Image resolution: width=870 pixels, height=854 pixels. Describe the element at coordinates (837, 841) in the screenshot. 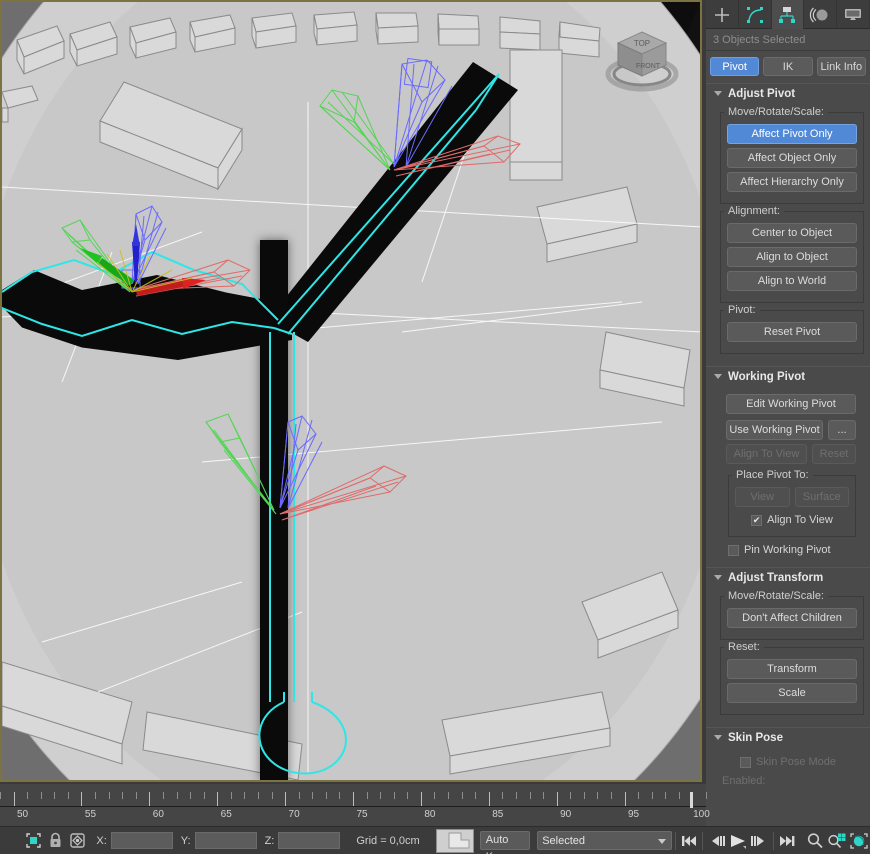

I see `zoom-all-icon` at that location.